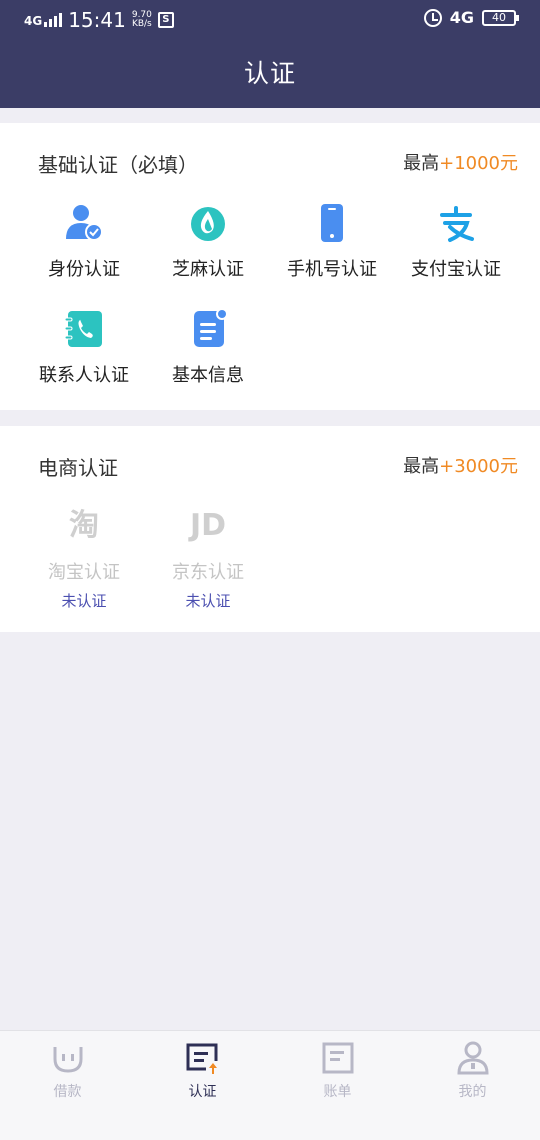 Image resolution: width=540 pixels, height=1140 pixels. I want to click on bottom-tab-bar: 借款 认证 账单 我的, so click(270, 1085).